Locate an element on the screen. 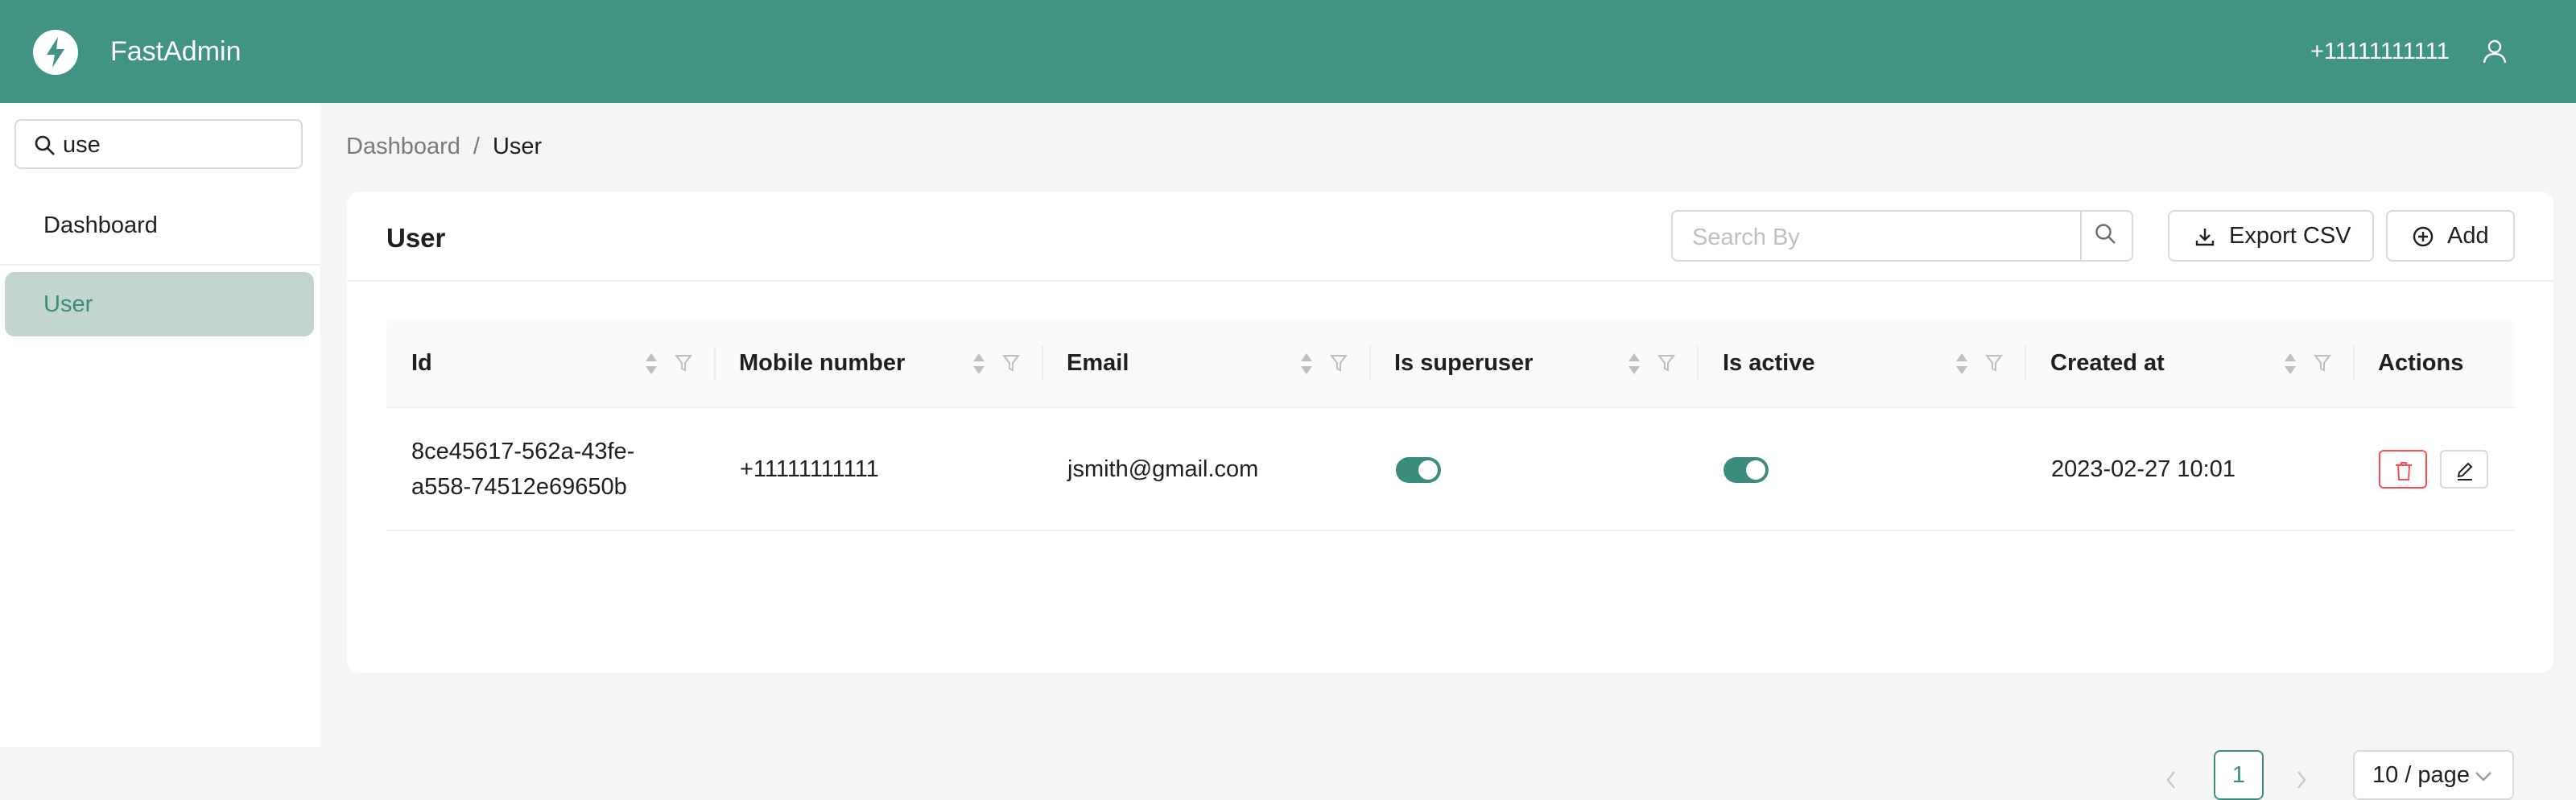 The image size is (2576, 800). prev-page-icon is located at coordinates (2171, 779).